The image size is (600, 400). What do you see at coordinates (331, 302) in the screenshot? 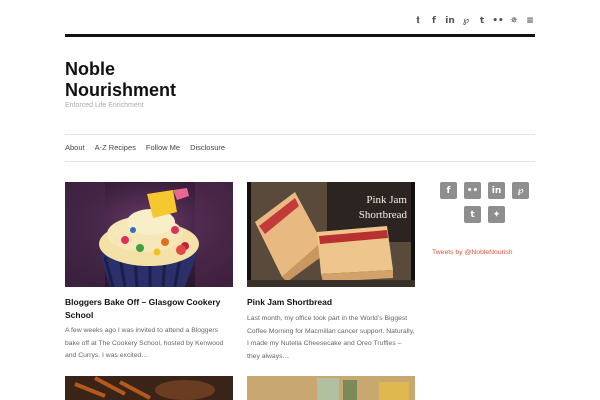
I see `post-title: Pink Jam Shortbread` at bounding box center [331, 302].